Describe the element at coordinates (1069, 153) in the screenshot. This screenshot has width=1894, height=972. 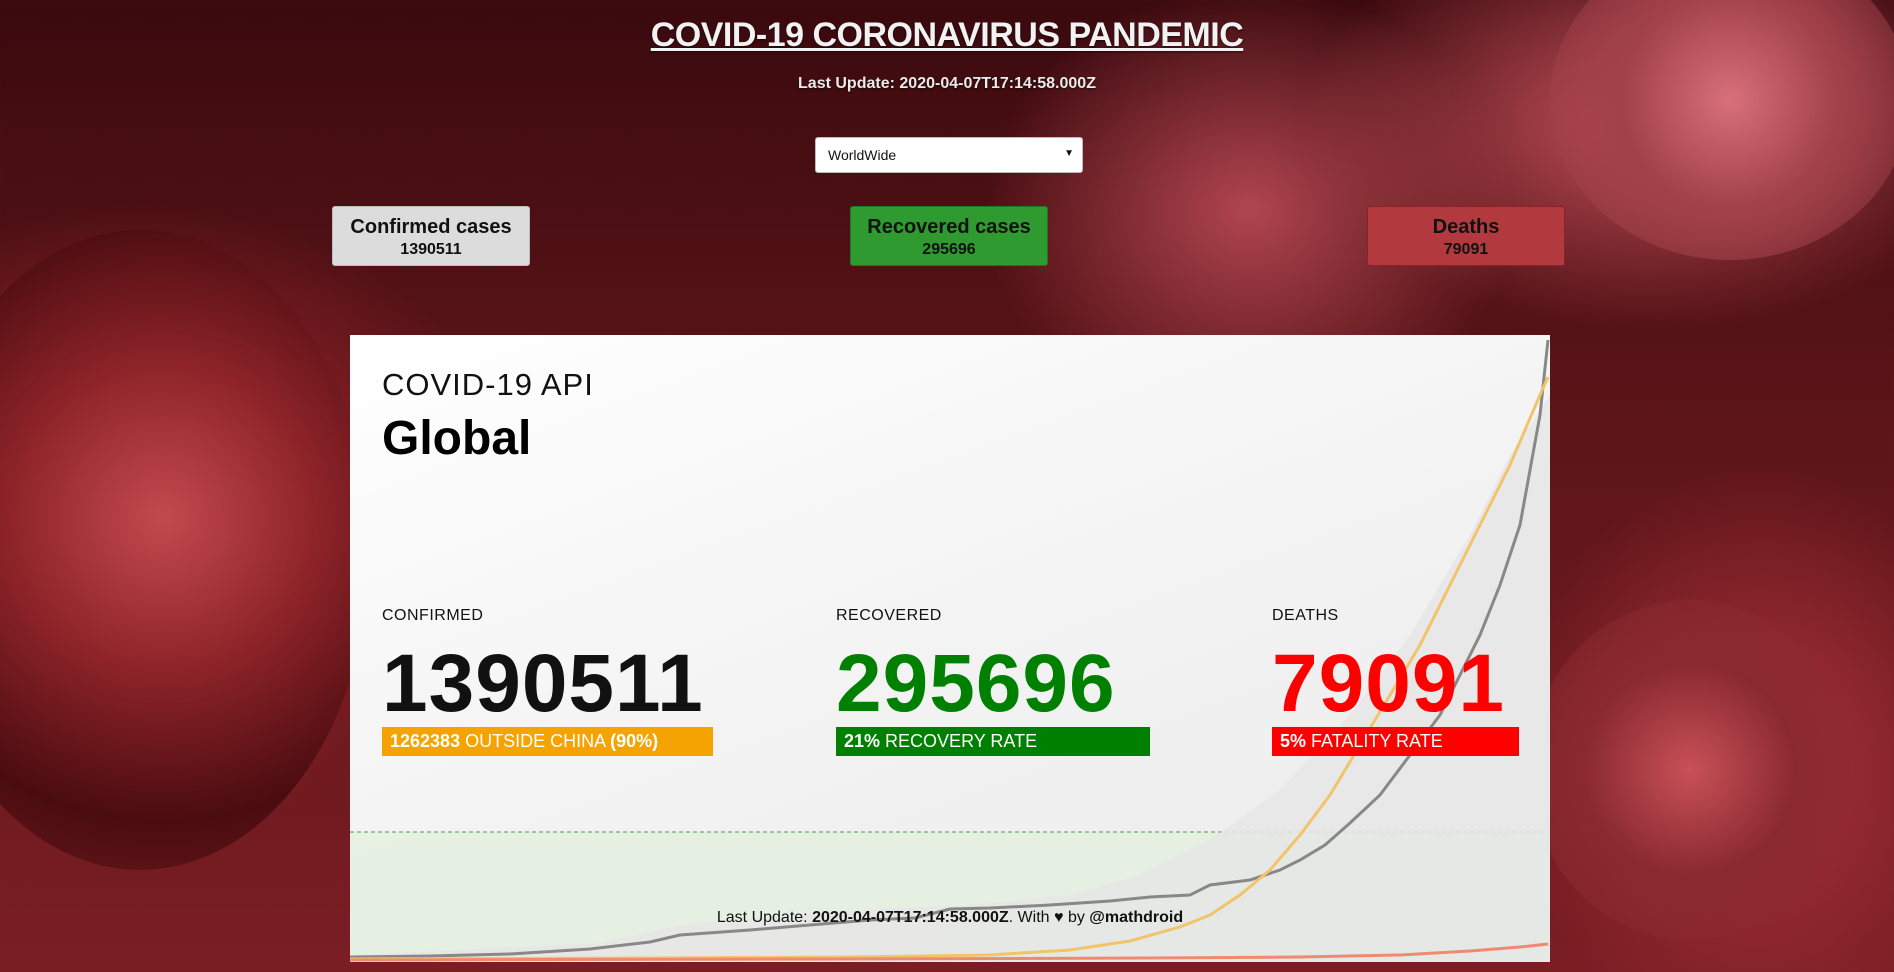
I see `chevron-down-icon: ▼` at that location.